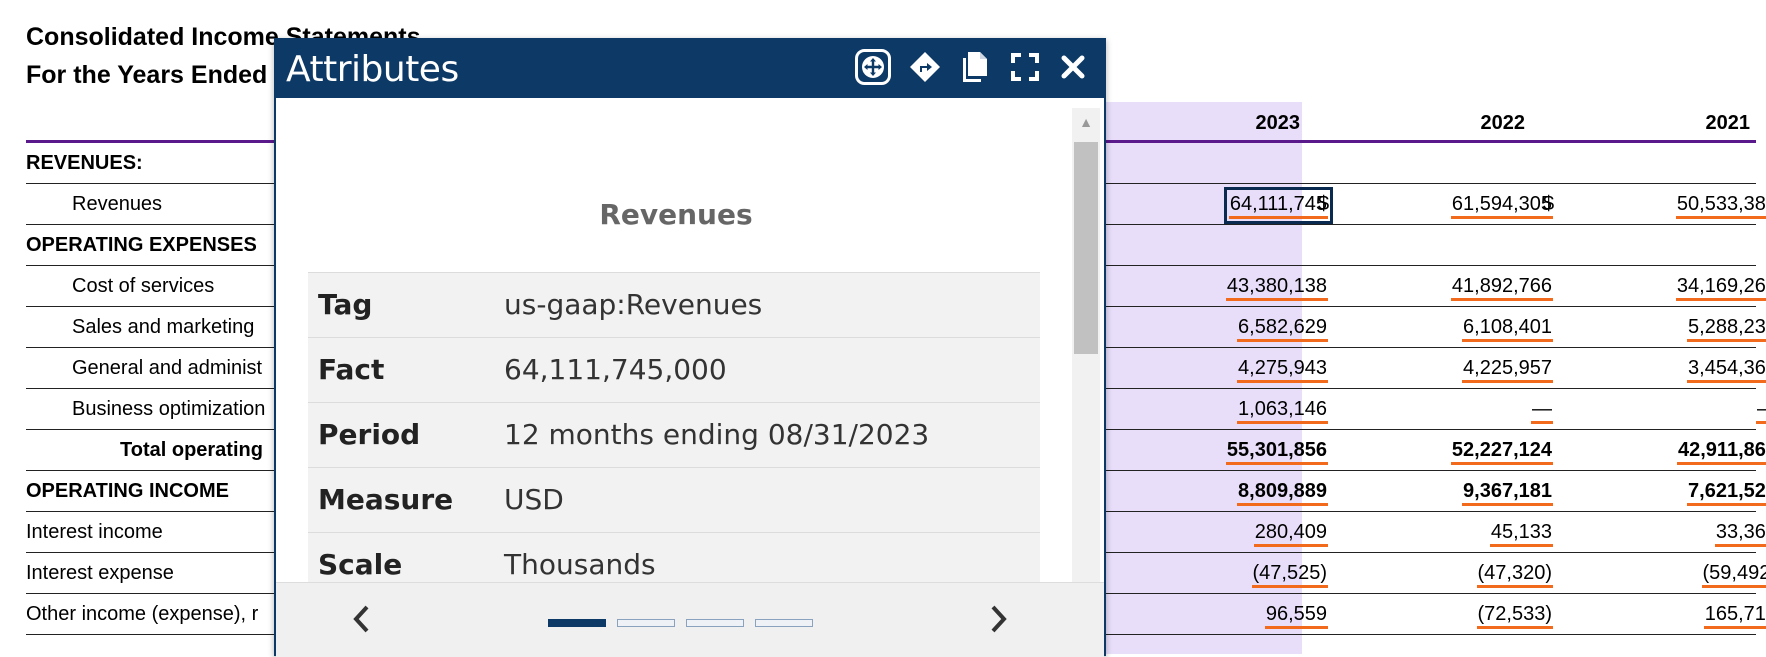 The image size is (1766, 657). What do you see at coordinates (345, 305) in the screenshot?
I see `attribute-key: Tag` at bounding box center [345, 305].